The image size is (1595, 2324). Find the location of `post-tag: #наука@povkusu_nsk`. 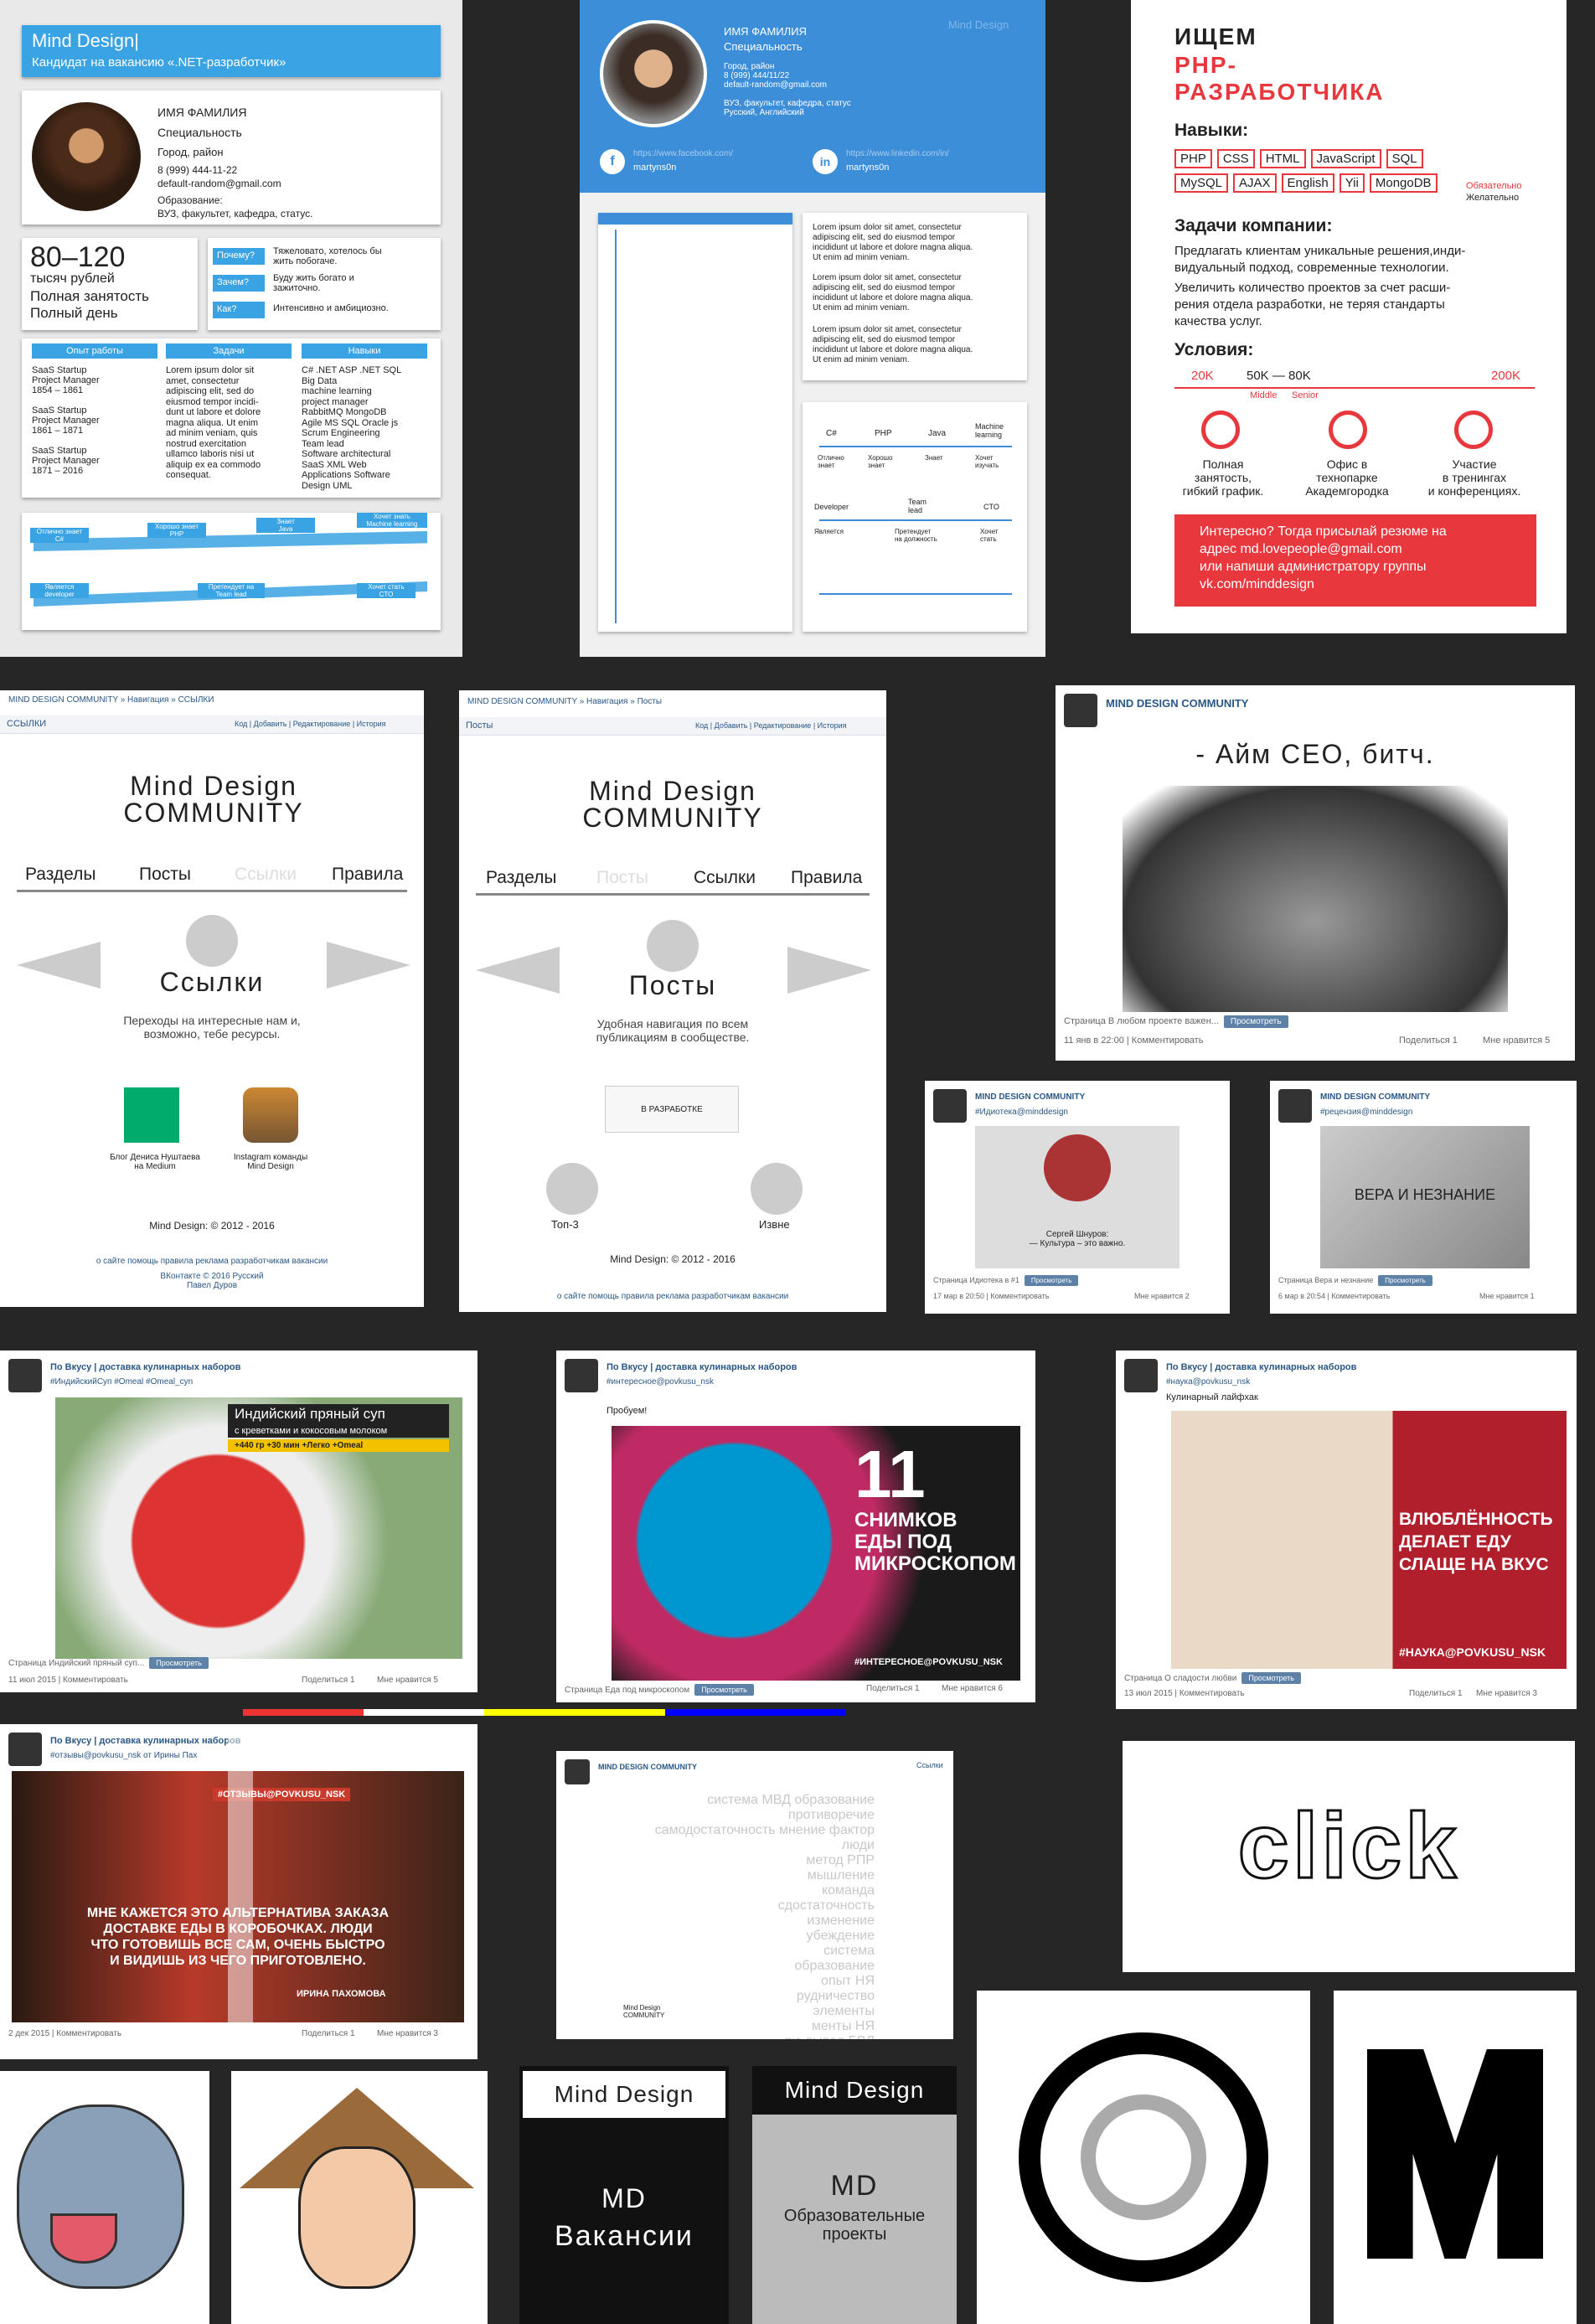

post-tag: #наука@povkusu_nsk is located at coordinates (1208, 1382).